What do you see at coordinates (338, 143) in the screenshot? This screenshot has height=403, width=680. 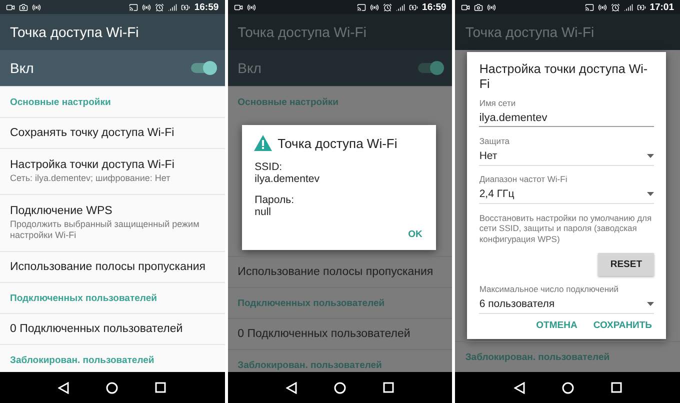 I see `dialog-title: Точка доступа Wi-Fi` at bounding box center [338, 143].